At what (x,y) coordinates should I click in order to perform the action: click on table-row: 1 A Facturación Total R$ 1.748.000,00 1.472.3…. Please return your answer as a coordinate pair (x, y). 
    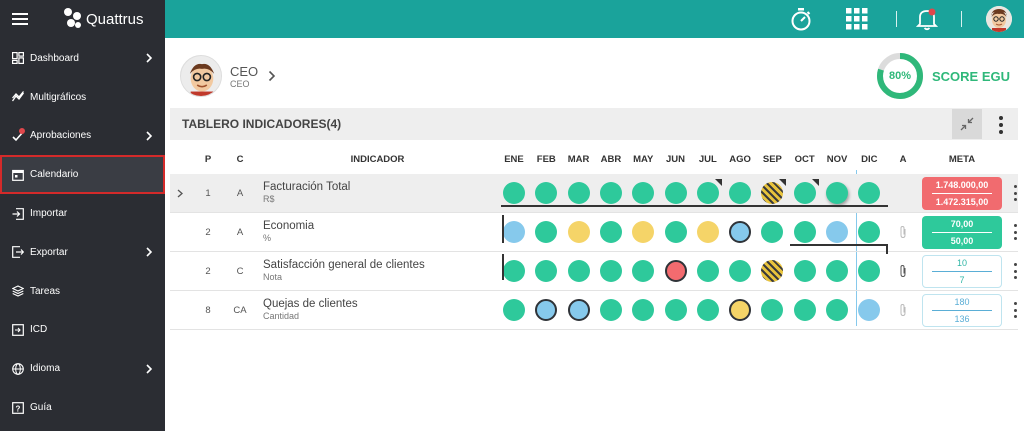
    Looking at the image, I should click on (594, 193).